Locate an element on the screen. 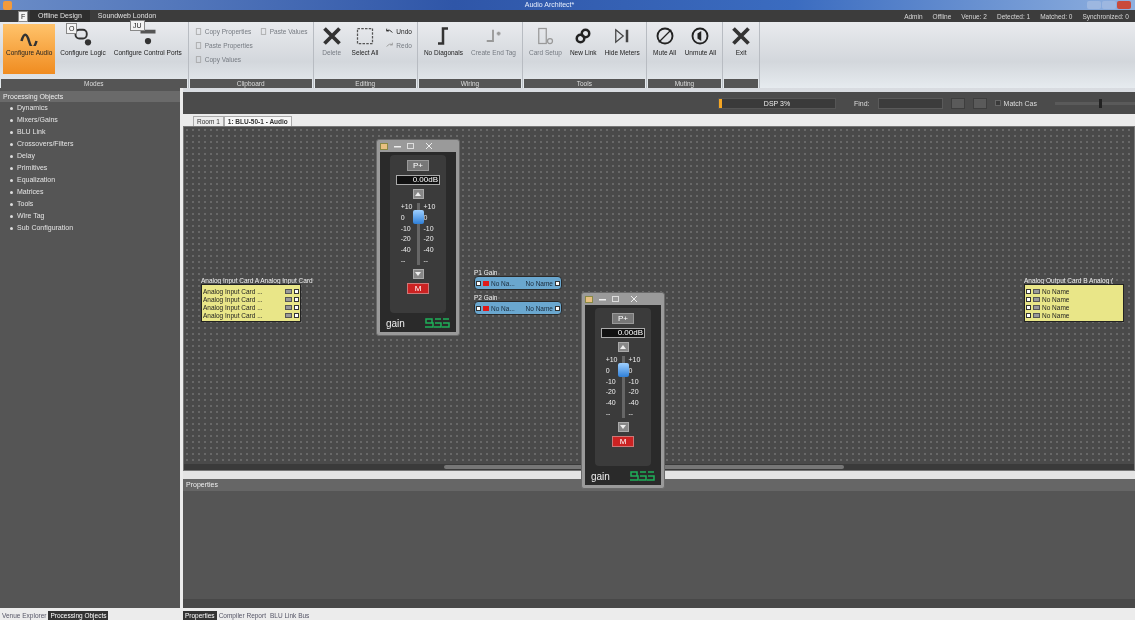 The image size is (1135, 620). mute-icon is located at coordinates (664, 36).